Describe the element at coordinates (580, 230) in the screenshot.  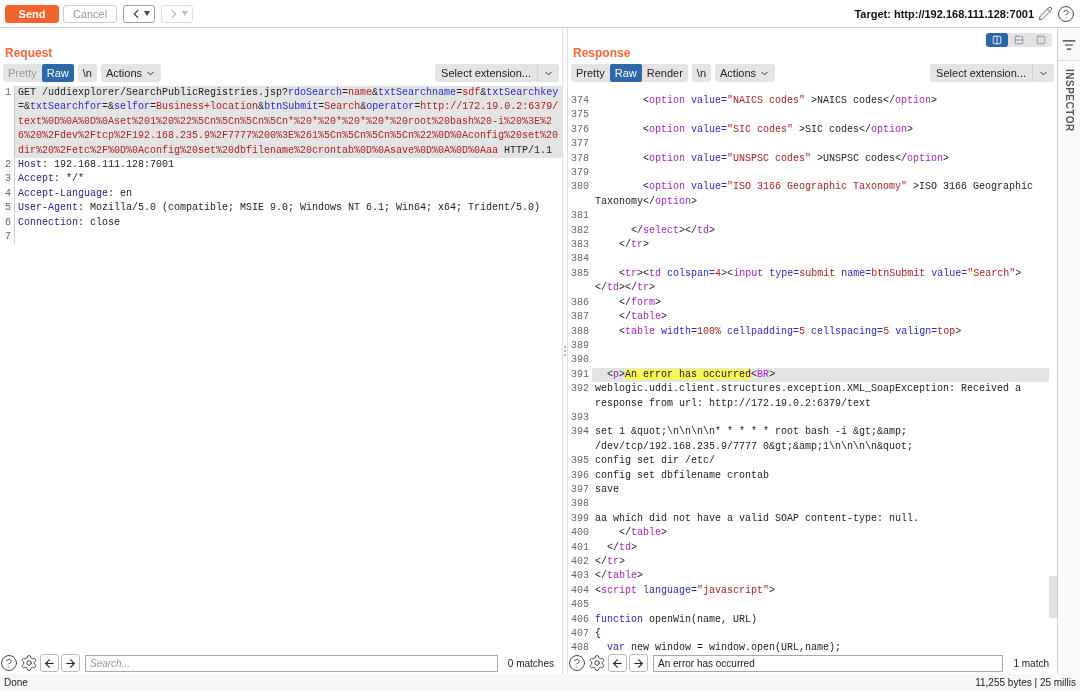
I see `line-number: 382` at that location.